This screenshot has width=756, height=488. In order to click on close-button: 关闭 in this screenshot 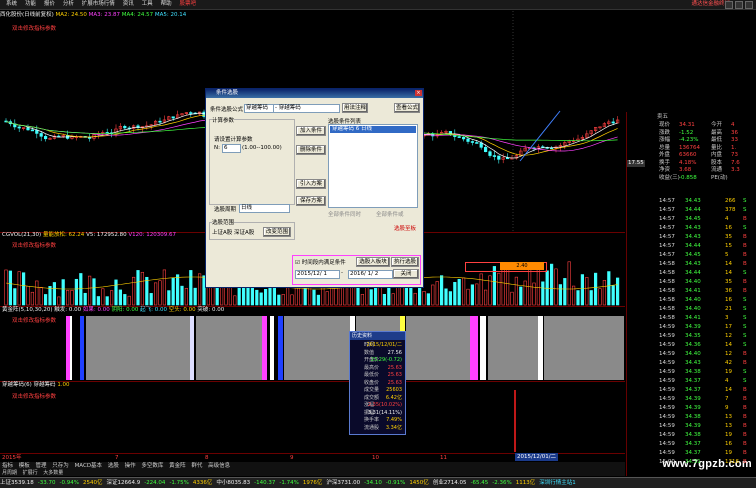, I will do `click(406, 274)`.